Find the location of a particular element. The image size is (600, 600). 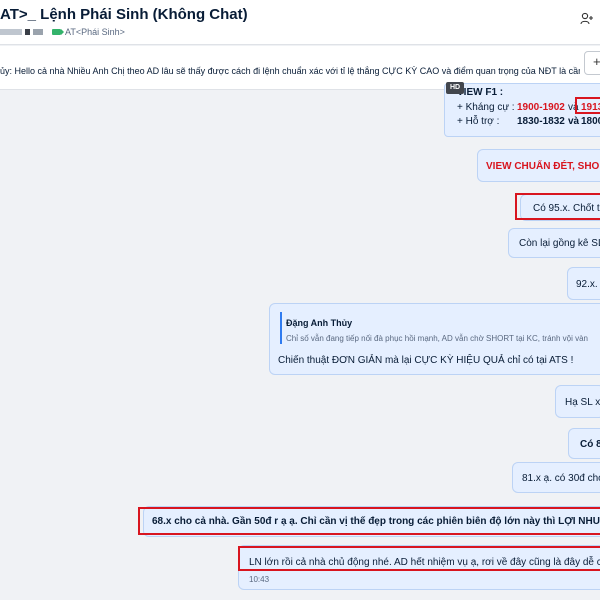

message-view-short: VIEW CHUẨN ĐÉT, SHORT is located at coordinates (538, 165).